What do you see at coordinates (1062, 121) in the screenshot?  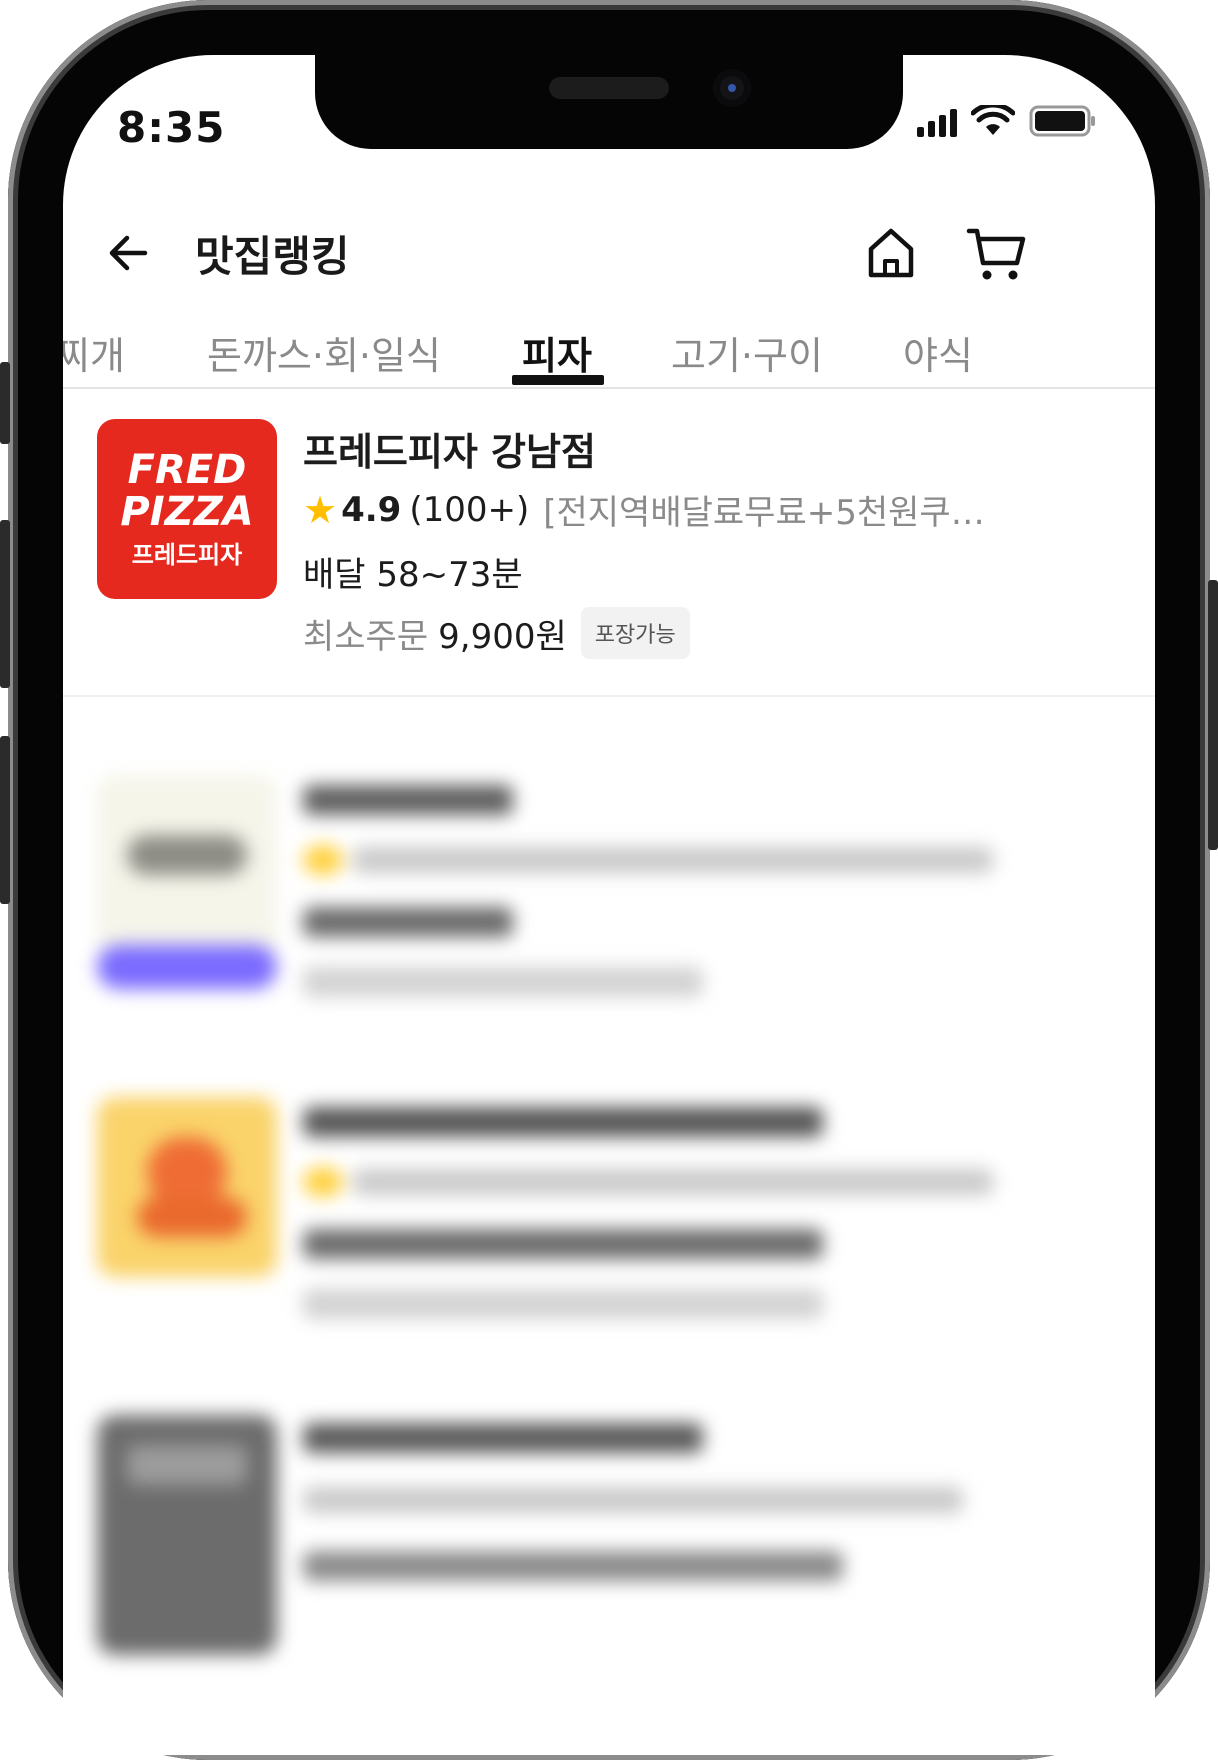 I see `battery-icon` at bounding box center [1062, 121].